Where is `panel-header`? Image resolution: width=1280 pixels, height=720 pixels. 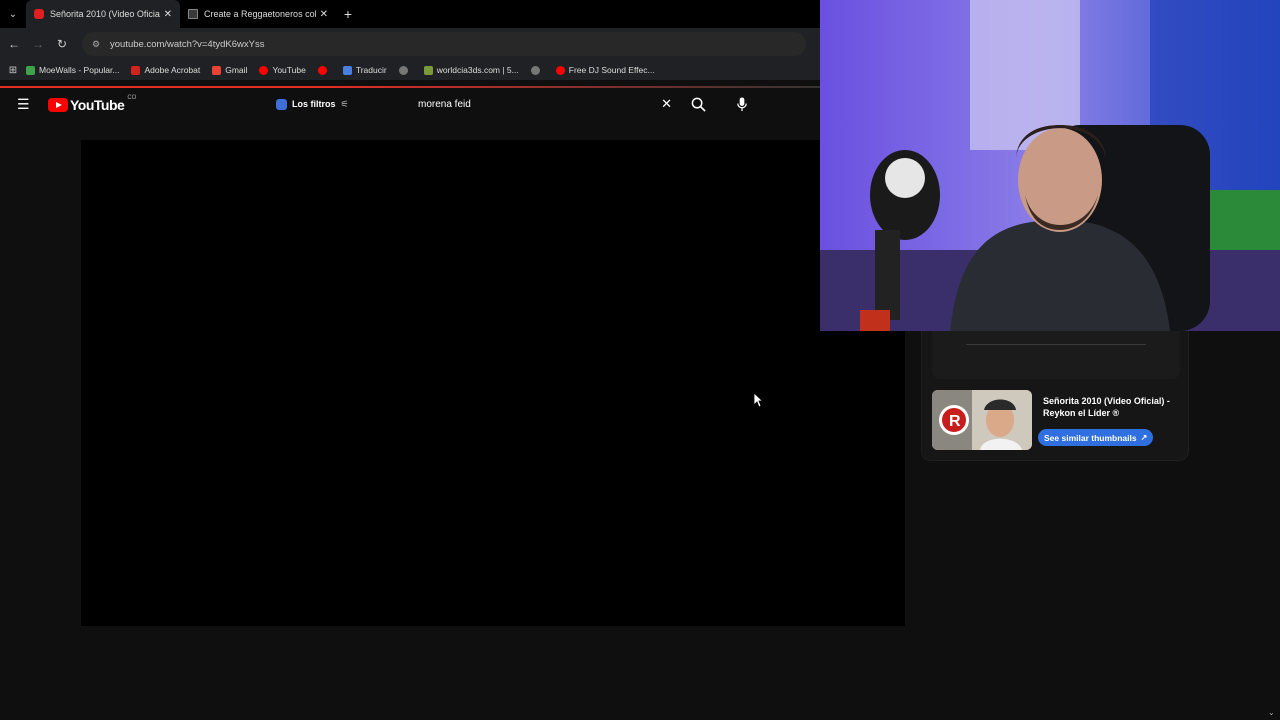
panel-header is located at coordinates (1056, 355).